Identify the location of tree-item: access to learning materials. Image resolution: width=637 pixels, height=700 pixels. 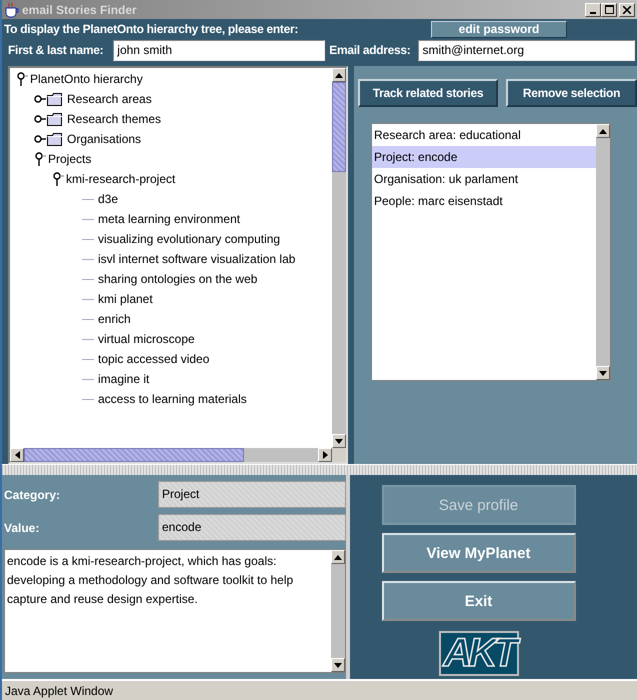
(172, 399).